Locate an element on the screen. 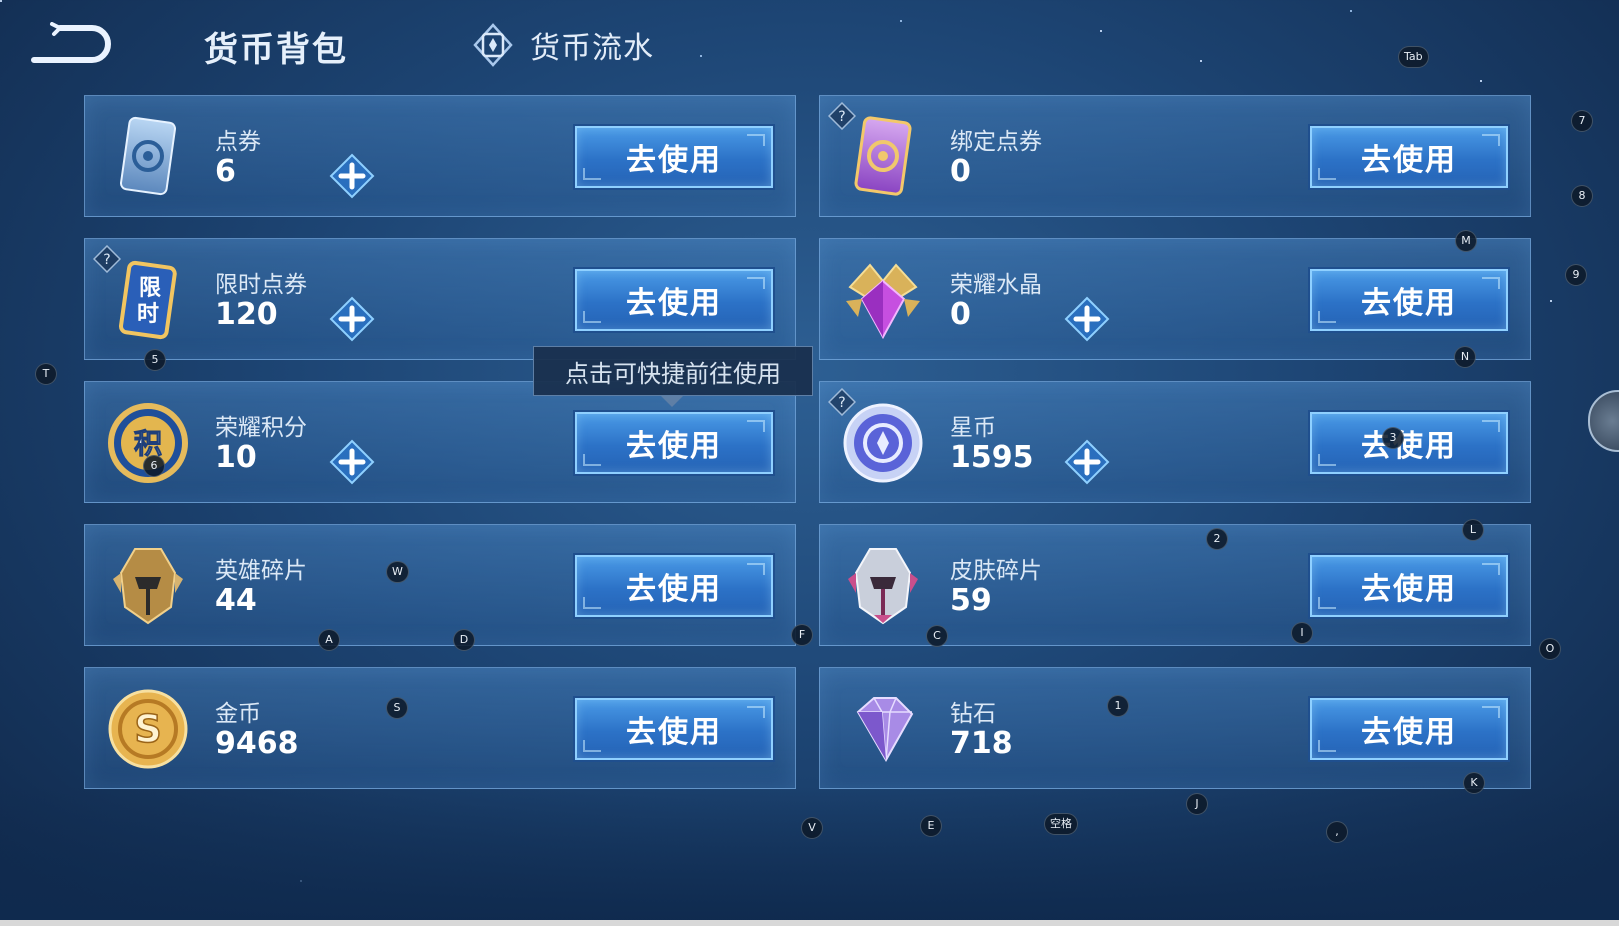 The width and height of the screenshot is (1619, 926). key-hint-w: W is located at coordinates (397, 572).